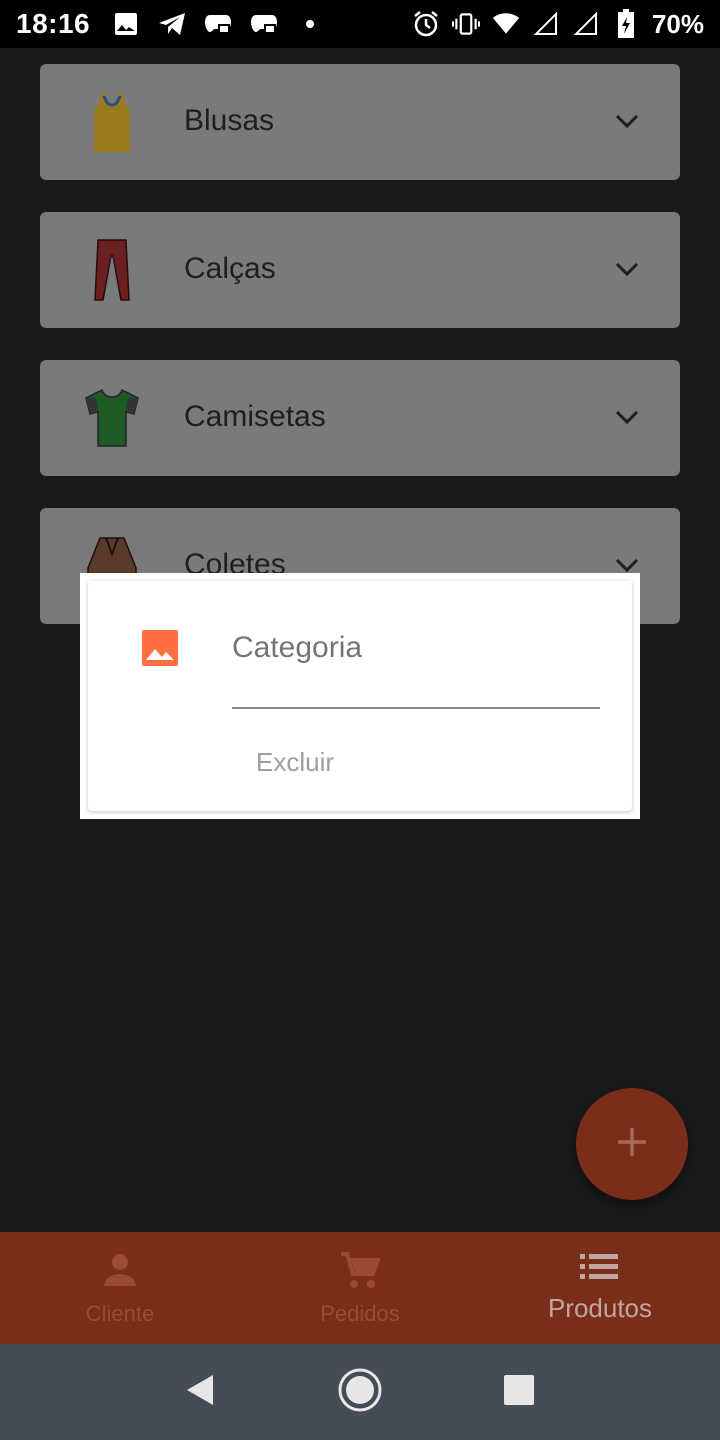 This screenshot has width=720, height=1440. What do you see at coordinates (626, 23) in the screenshot?
I see `battery-charging-icon` at bounding box center [626, 23].